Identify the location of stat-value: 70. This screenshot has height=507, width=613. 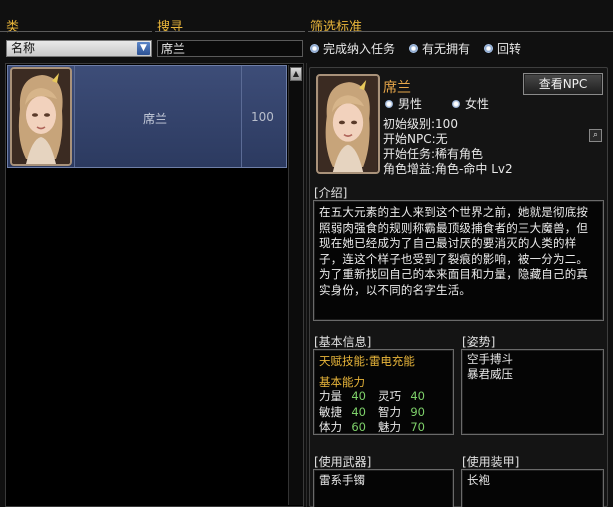
(417, 427).